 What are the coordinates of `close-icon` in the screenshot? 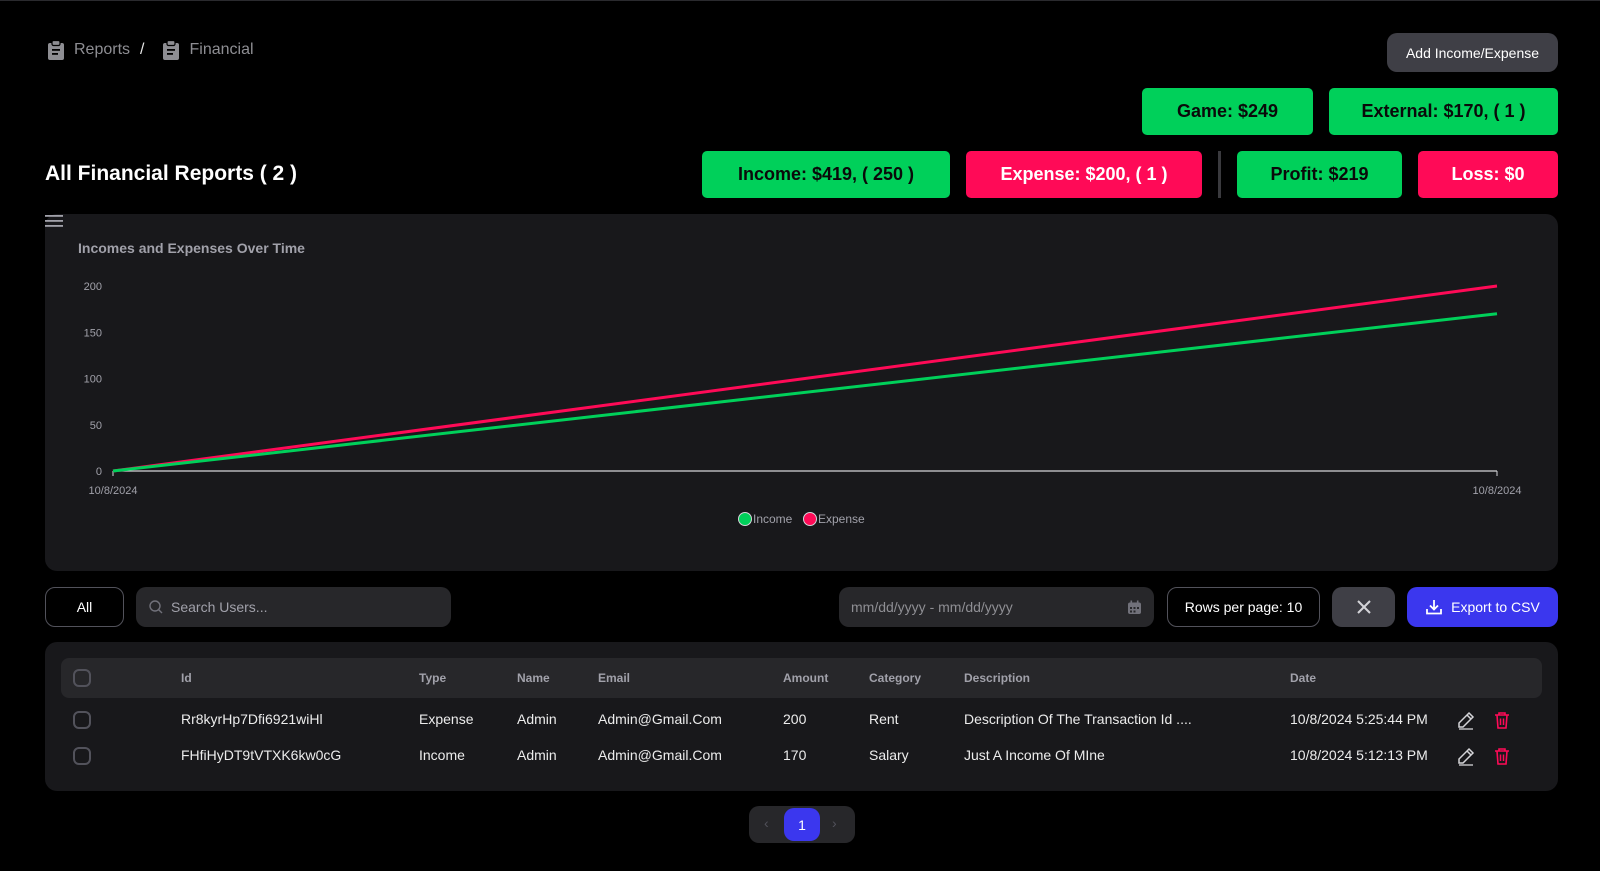 It's located at (1363, 607).